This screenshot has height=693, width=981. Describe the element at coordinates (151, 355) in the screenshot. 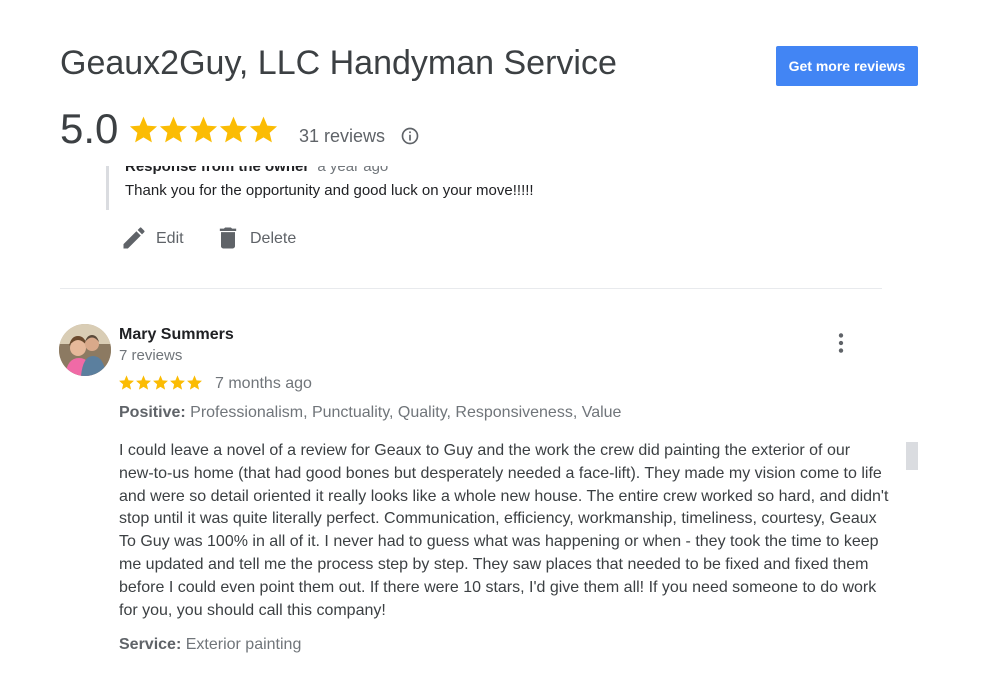

I see `reviewer-review-count: 7 reviews` at that location.